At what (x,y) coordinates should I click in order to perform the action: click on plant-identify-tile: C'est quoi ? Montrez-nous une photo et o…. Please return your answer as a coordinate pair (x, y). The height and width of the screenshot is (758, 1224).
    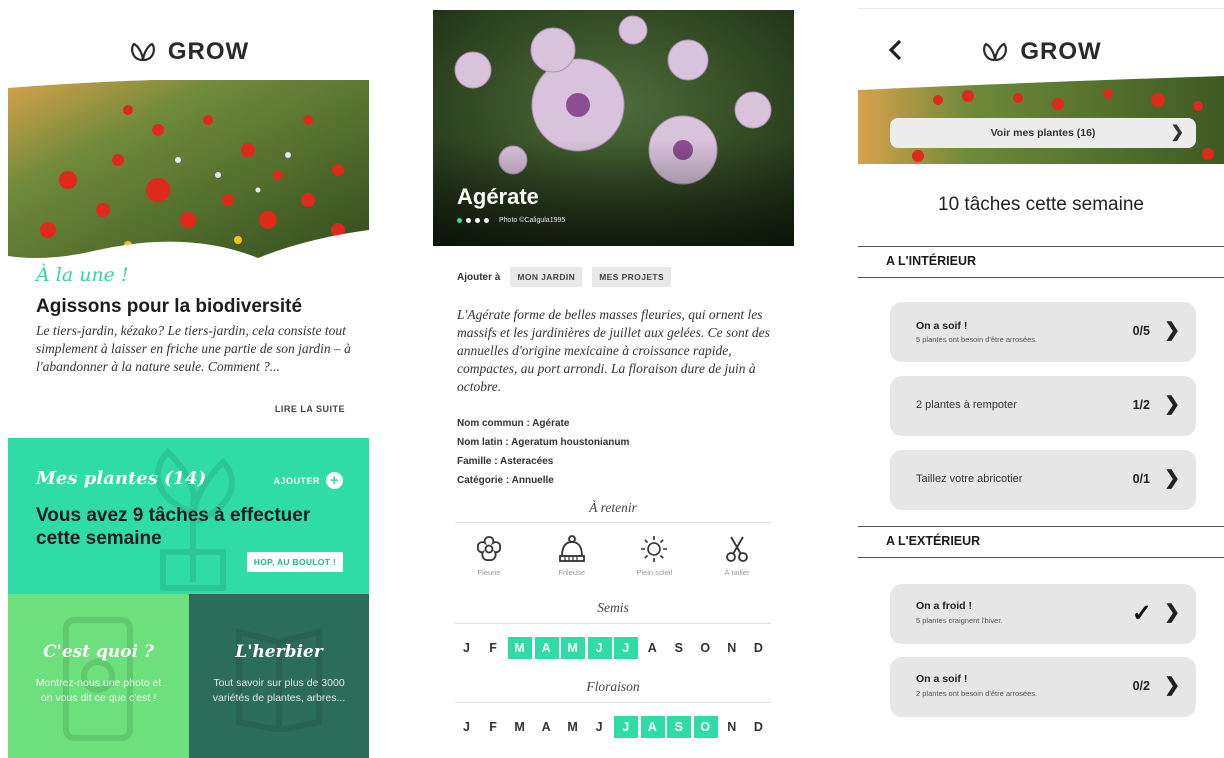
    Looking at the image, I should click on (98, 676).